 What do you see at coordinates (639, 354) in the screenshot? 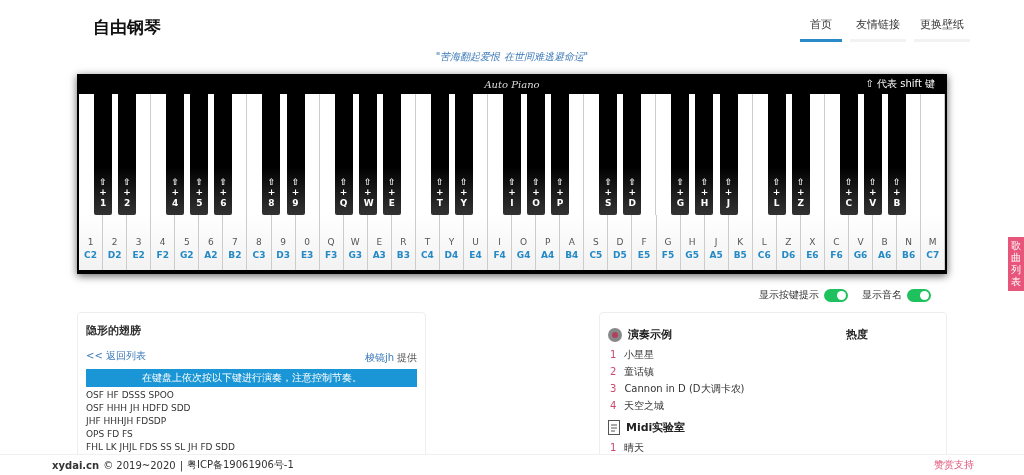
I see `song-link: 小星星` at bounding box center [639, 354].